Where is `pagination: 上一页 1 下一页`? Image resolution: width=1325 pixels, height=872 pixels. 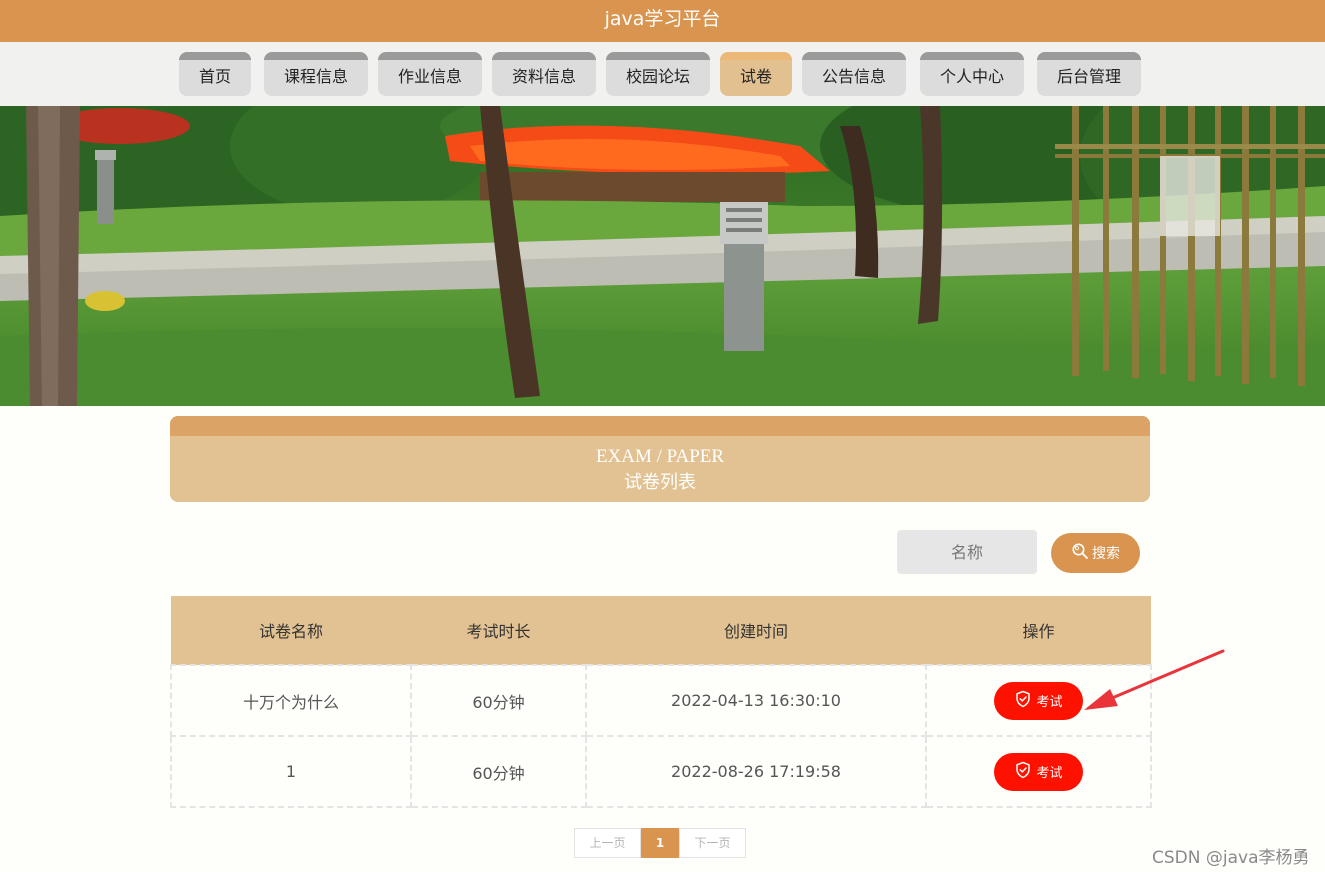 pagination: 上一页 1 下一页 is located at coordinates (660, 843).